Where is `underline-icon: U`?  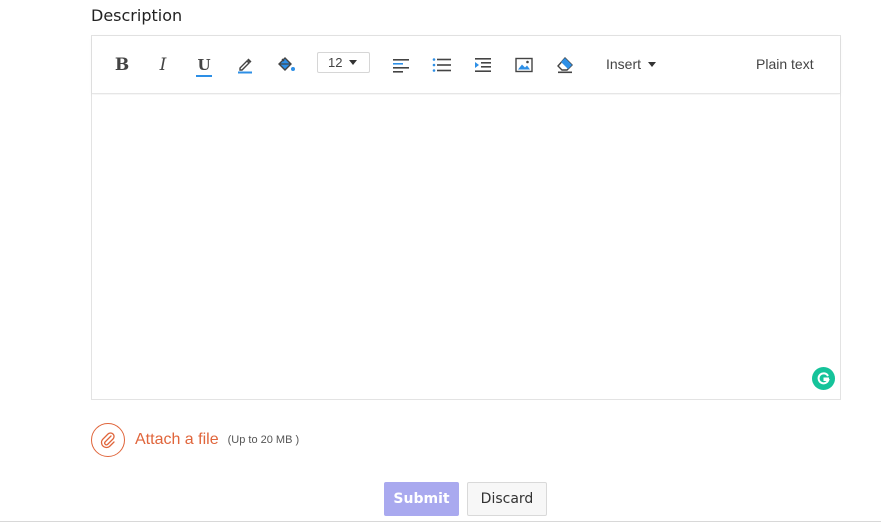
underline-icon: U is located at coordinates (204, 66).